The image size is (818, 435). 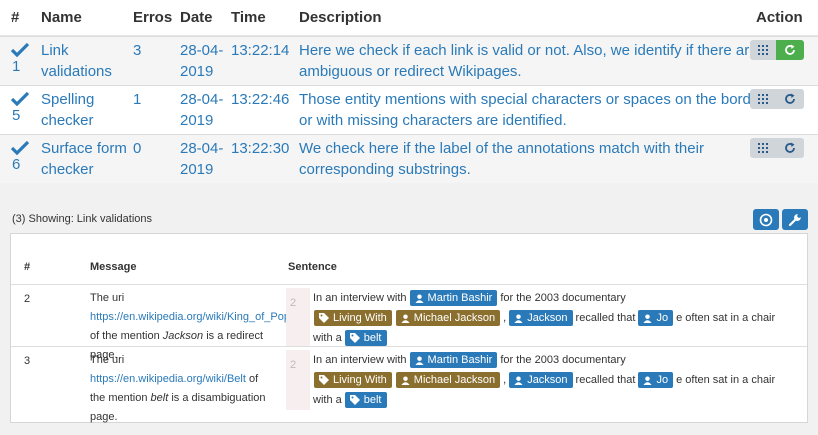 I want to click on header-time: Time, so click(x=248, y=17).